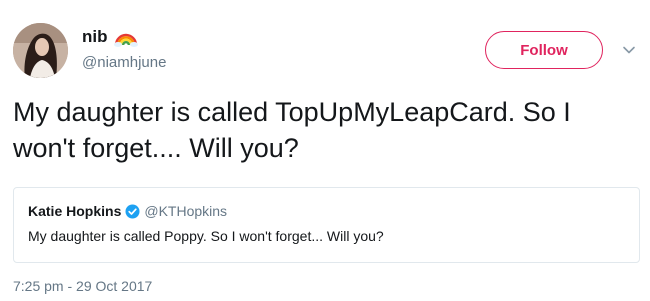  What do you see at coordinates (326, 211) in the screenshot?
I see `quoted-tweet-header: Katie Hopkins @KTHopkins` at bounding box center [326, 211].